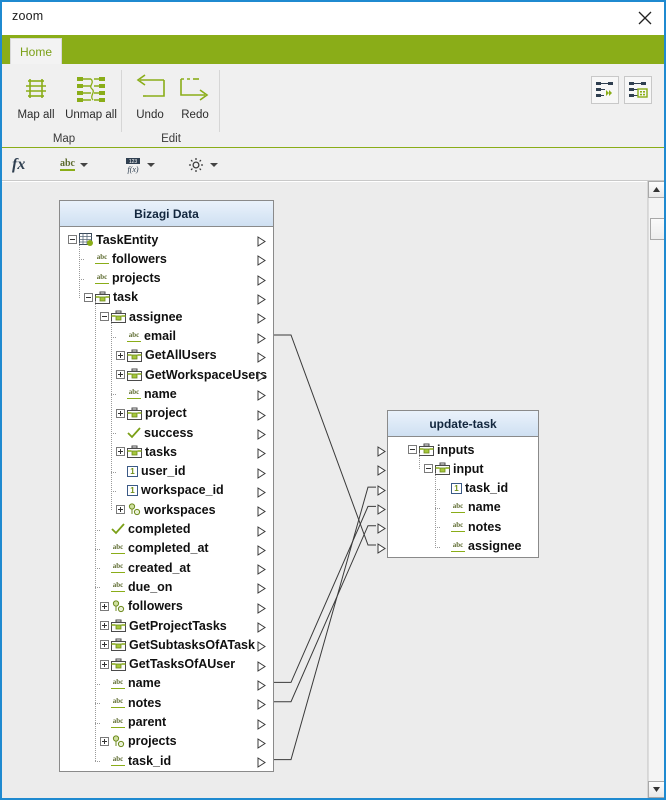  Describe the element at coordinates (135, 760) in the screenshot. I see `tree-row: abc task_id` at that location.